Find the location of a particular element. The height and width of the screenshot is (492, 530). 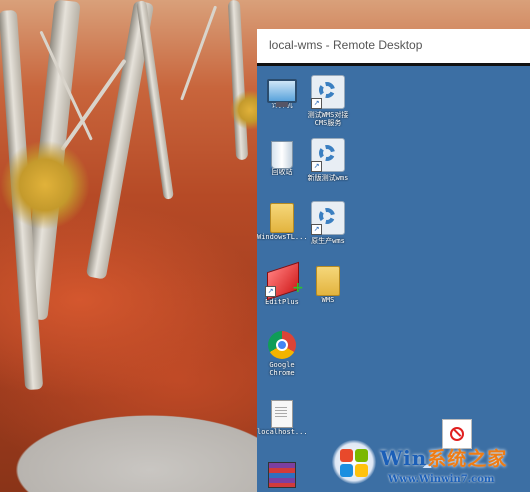

desktop-icon-computer: 计算机 is located at coordinates (282, 92).